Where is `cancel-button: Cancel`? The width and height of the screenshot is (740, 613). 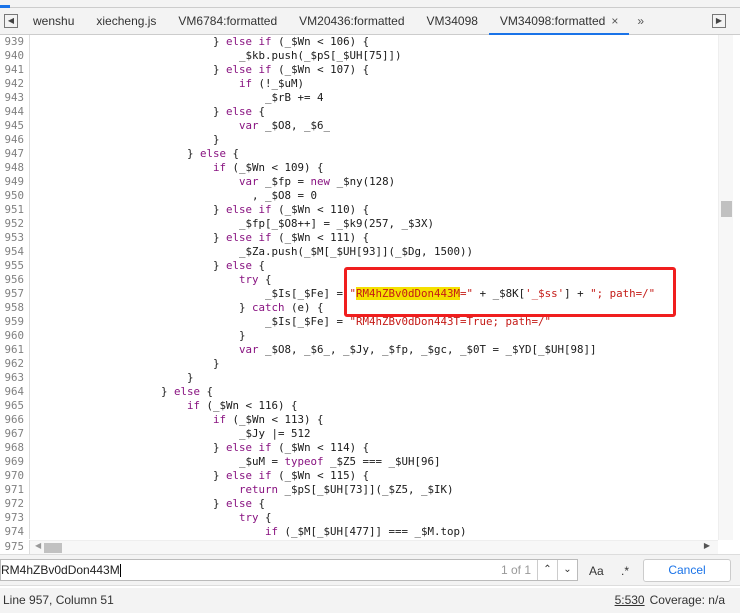
cancel-button: Cancel is located at coordinates (687, 570).